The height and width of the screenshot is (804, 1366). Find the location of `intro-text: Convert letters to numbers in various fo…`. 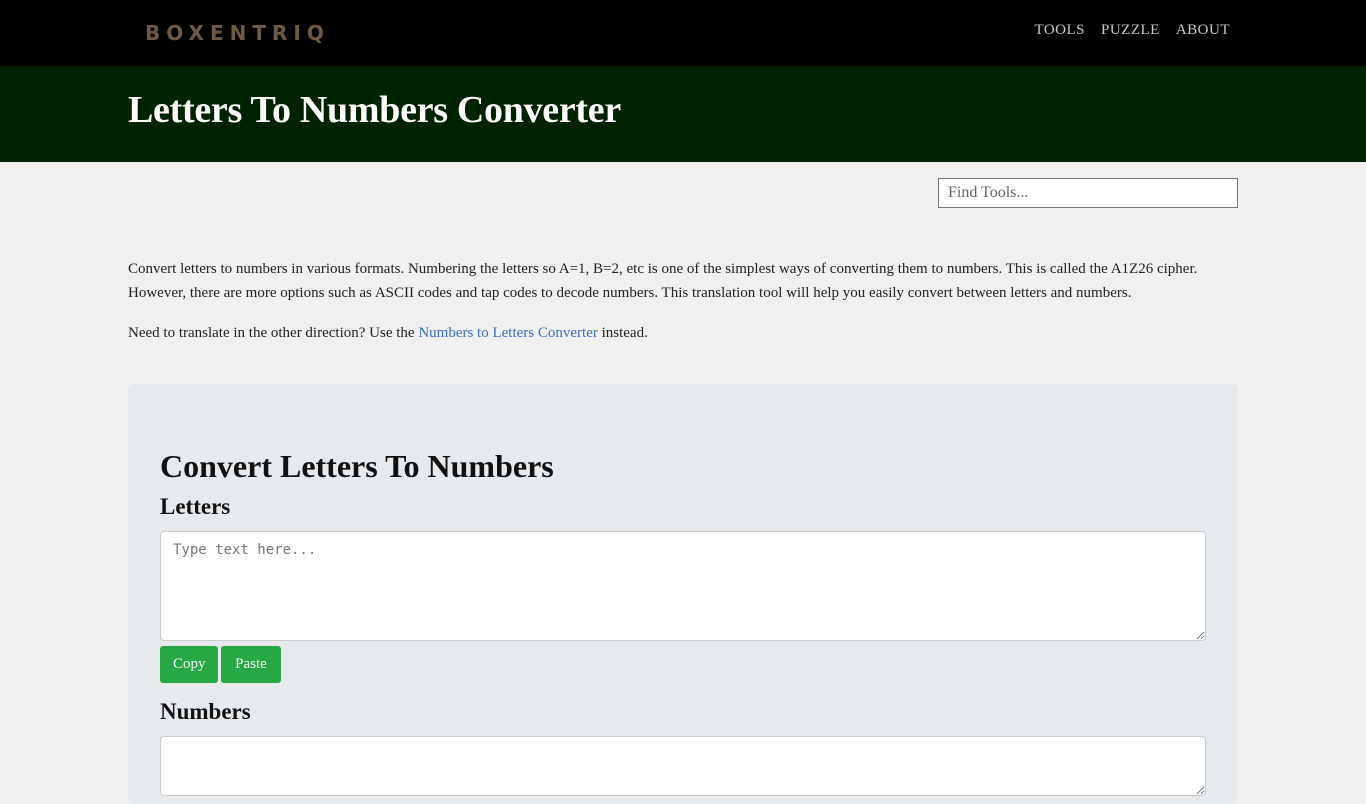

intro-text: Convert letters to numbers in various fo… is located at coordinates (663, 309).